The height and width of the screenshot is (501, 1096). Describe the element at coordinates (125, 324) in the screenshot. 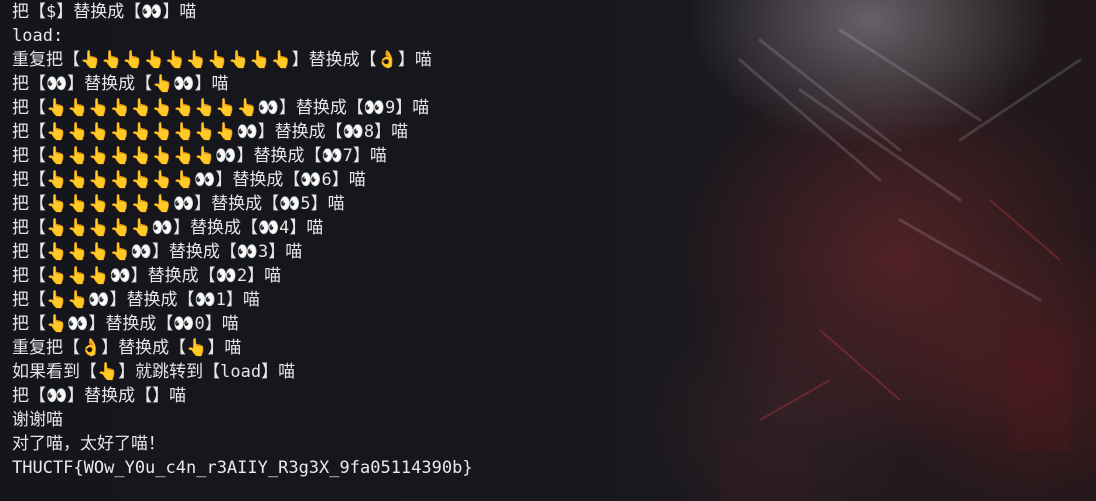

I see `output-line: 把【👆👀】替换成【👀0】喵` at that location.